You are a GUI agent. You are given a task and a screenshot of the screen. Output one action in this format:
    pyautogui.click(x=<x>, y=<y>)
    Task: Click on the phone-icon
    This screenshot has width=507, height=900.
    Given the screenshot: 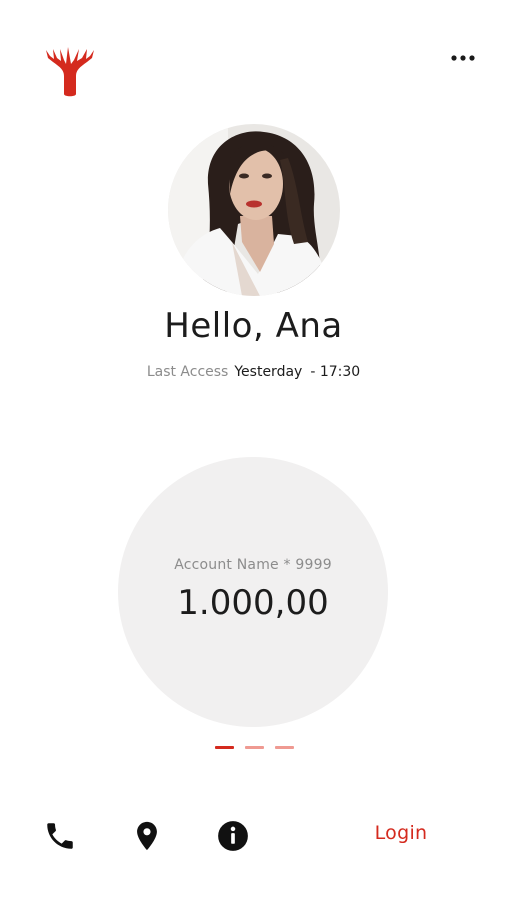 What is the action you would take?
    pyautogui.click(x=60, y=836)
    